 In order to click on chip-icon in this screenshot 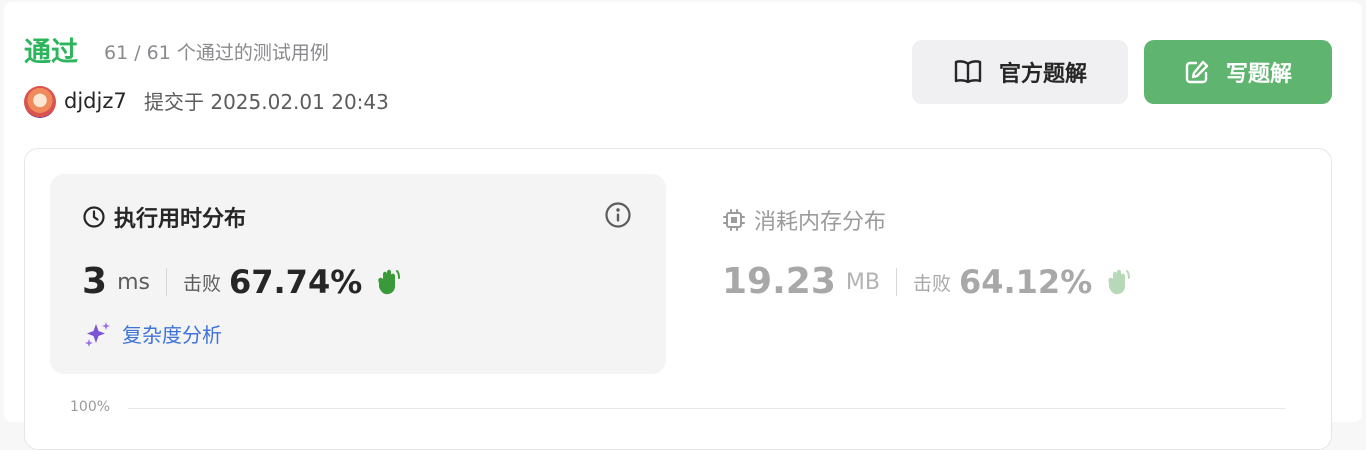, I will do `click(734, 220)`.